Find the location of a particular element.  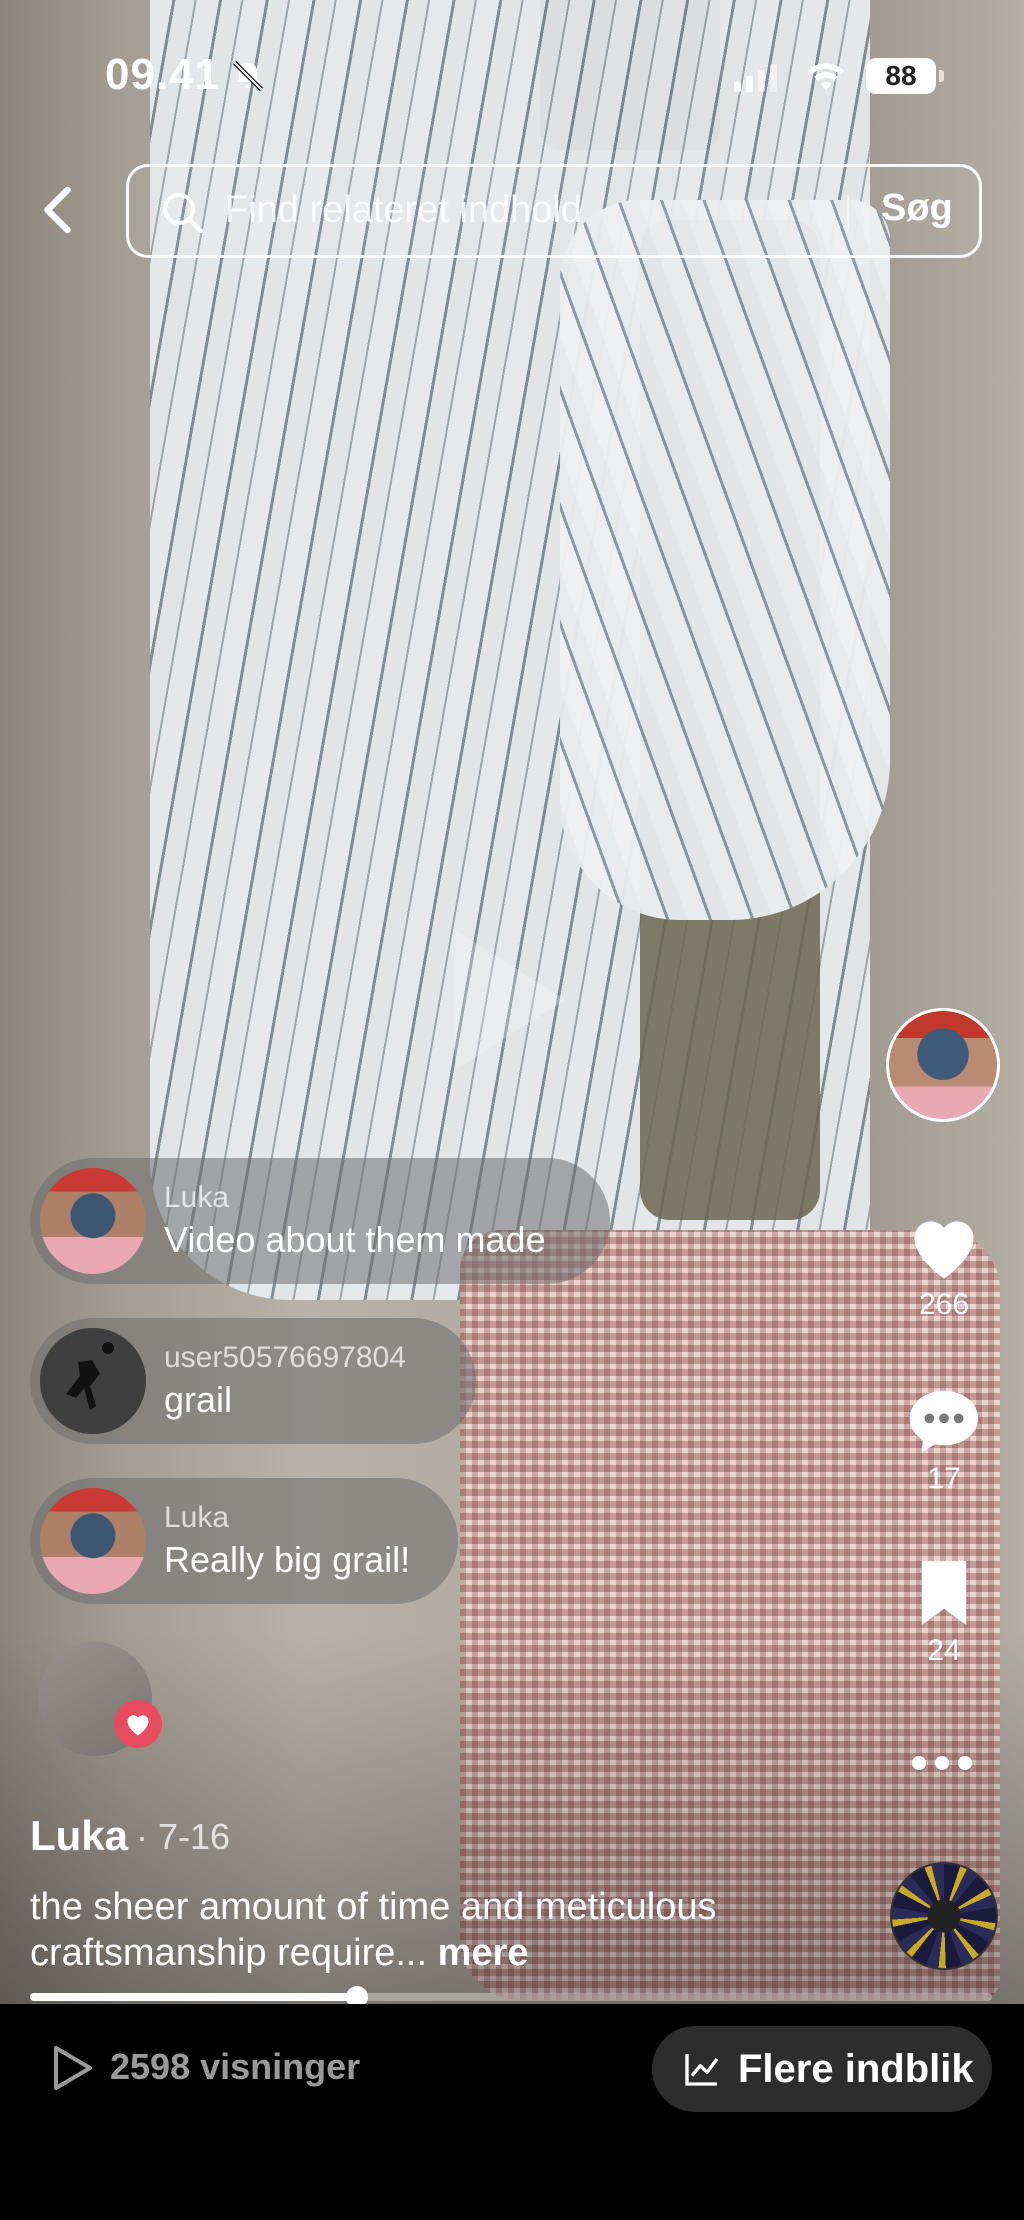

search-divider is located at coordinates (848, 213).